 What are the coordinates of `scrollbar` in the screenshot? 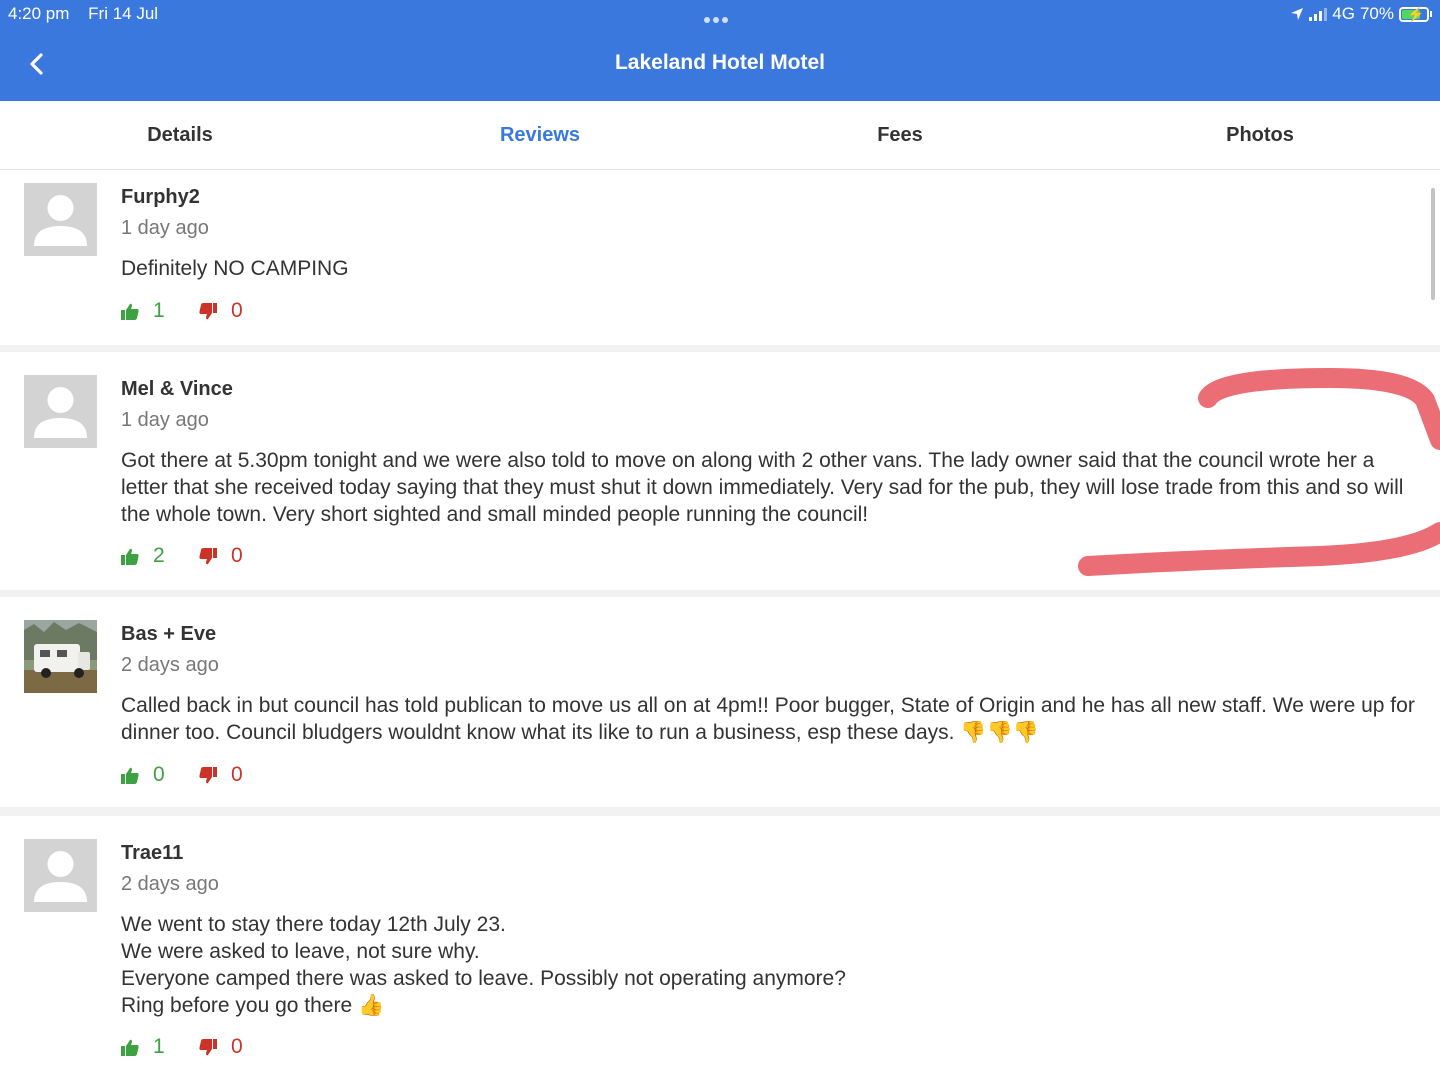 It's located at (1433, 244).